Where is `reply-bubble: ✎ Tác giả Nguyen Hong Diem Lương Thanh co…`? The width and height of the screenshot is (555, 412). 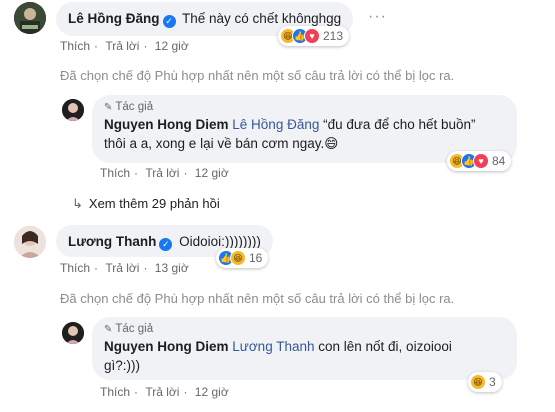 reply-bubble: ✎ Tác giả Nguyen Hong Diem Lương Thanh co… is located at coordinates (304, 348).